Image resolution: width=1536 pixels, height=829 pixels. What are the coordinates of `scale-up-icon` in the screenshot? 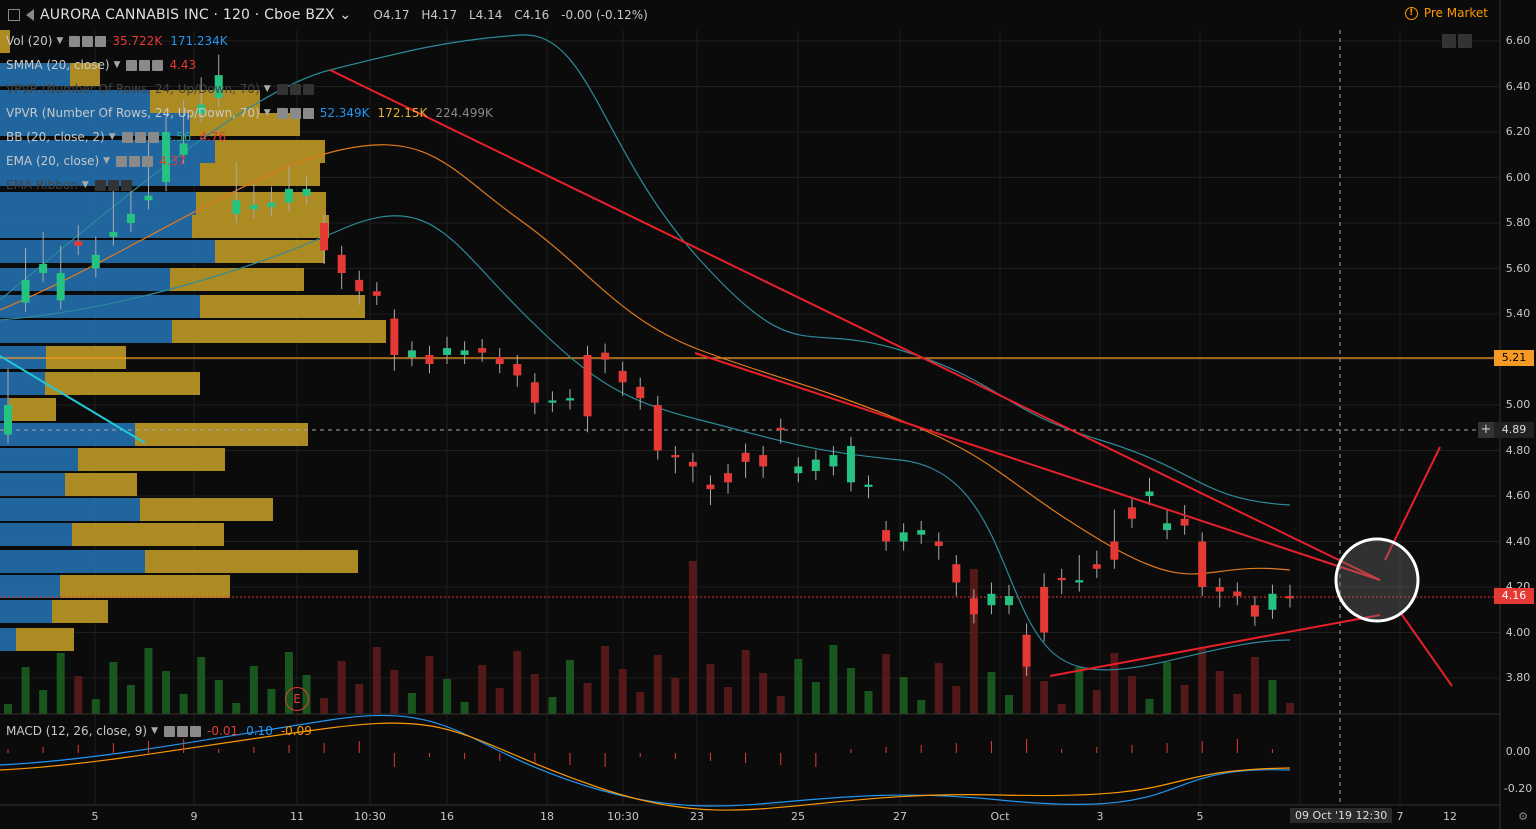 It's located at (1449, 41).